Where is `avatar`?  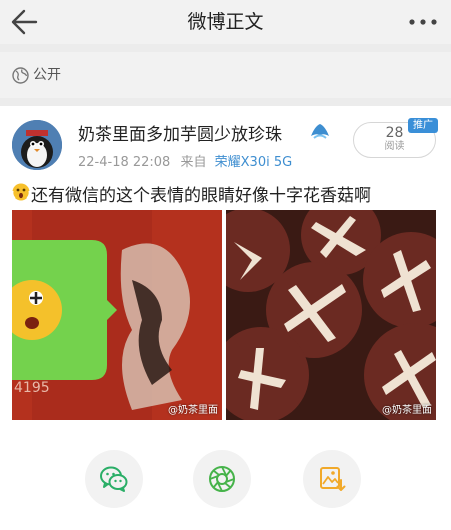 avatar is located at coordinates (37, 145).